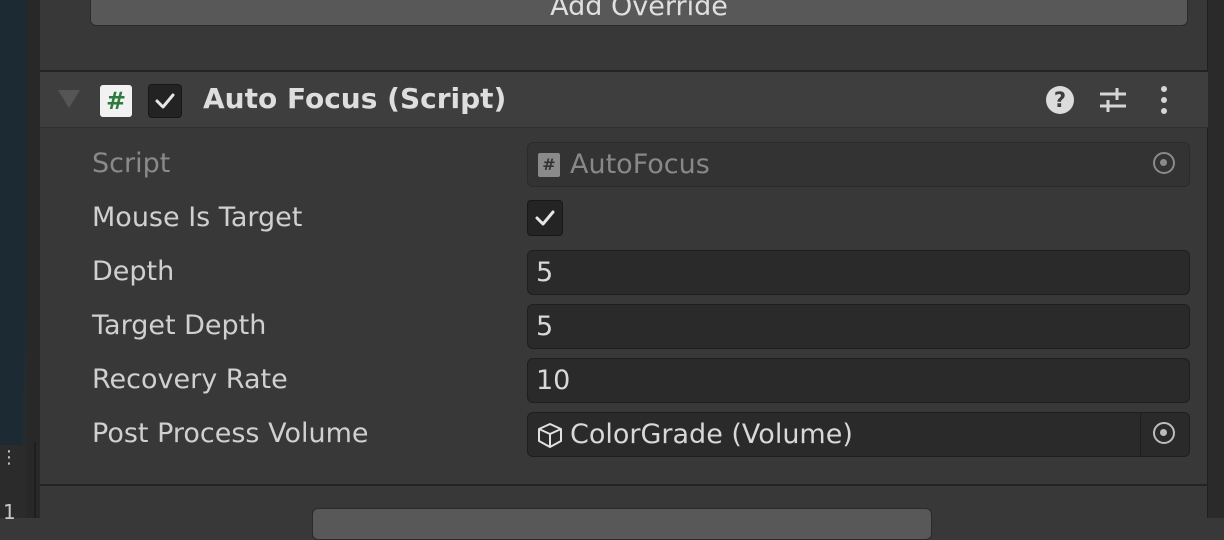 The height and width of the screenshot is (540, 1224). I want to click on add-component-button, so click(622, 524).